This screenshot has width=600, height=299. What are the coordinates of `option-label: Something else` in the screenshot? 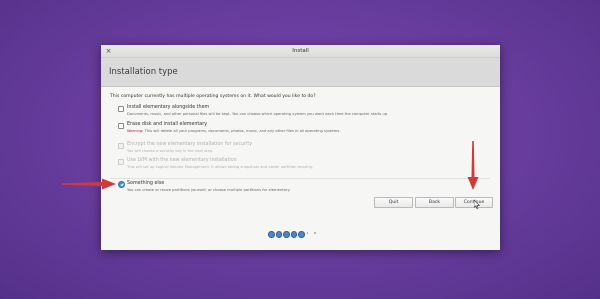 It's located at (146, 183).